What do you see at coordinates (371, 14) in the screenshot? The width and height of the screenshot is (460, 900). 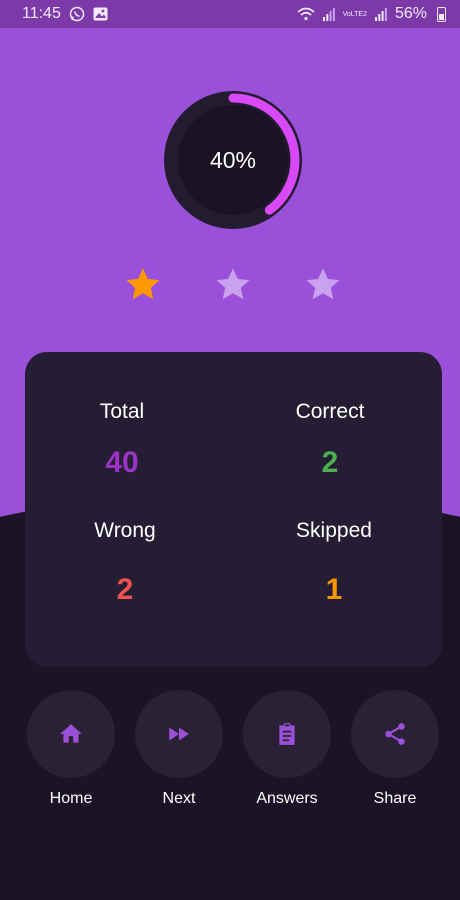 I see `status-right: VoLTE2 56%` at bounding box center [371, 14].